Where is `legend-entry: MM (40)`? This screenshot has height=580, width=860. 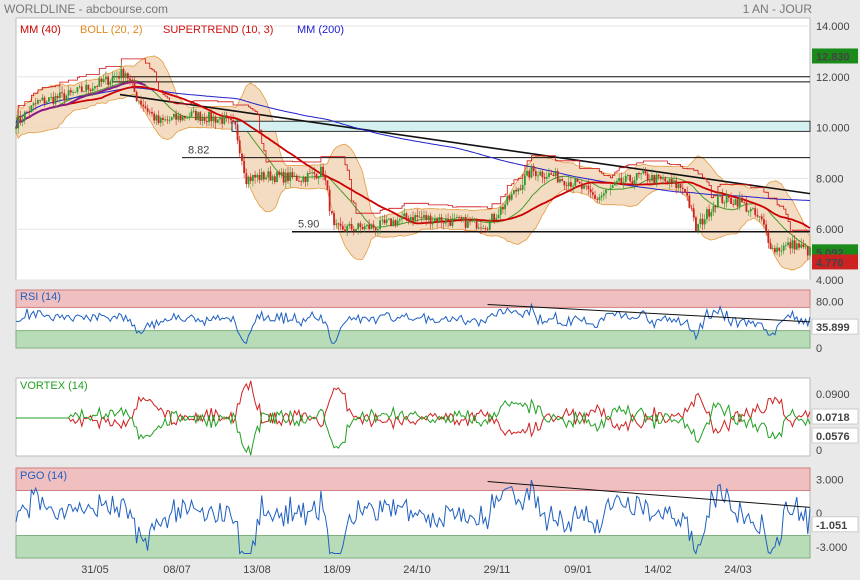
legend-entry: MM (40) is located at coordinates (40, 30).